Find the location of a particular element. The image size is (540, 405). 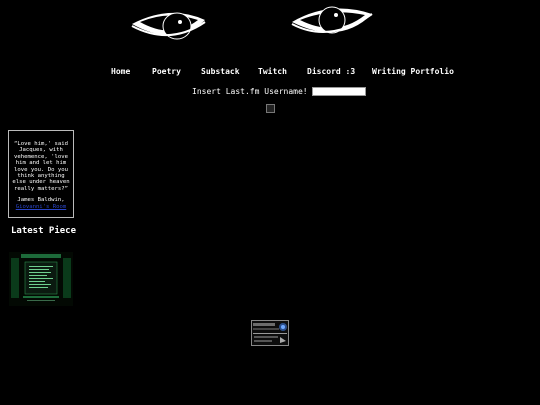

latest-piece-thumbnail is located at coordinates (41, 279).